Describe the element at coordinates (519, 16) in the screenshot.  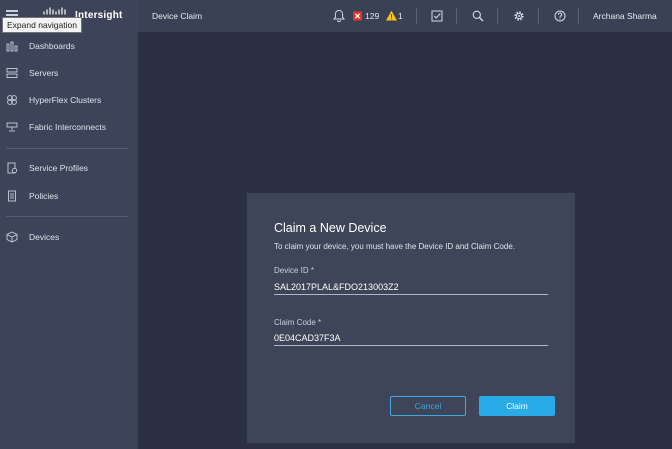
I see `gear-icon` at that location.